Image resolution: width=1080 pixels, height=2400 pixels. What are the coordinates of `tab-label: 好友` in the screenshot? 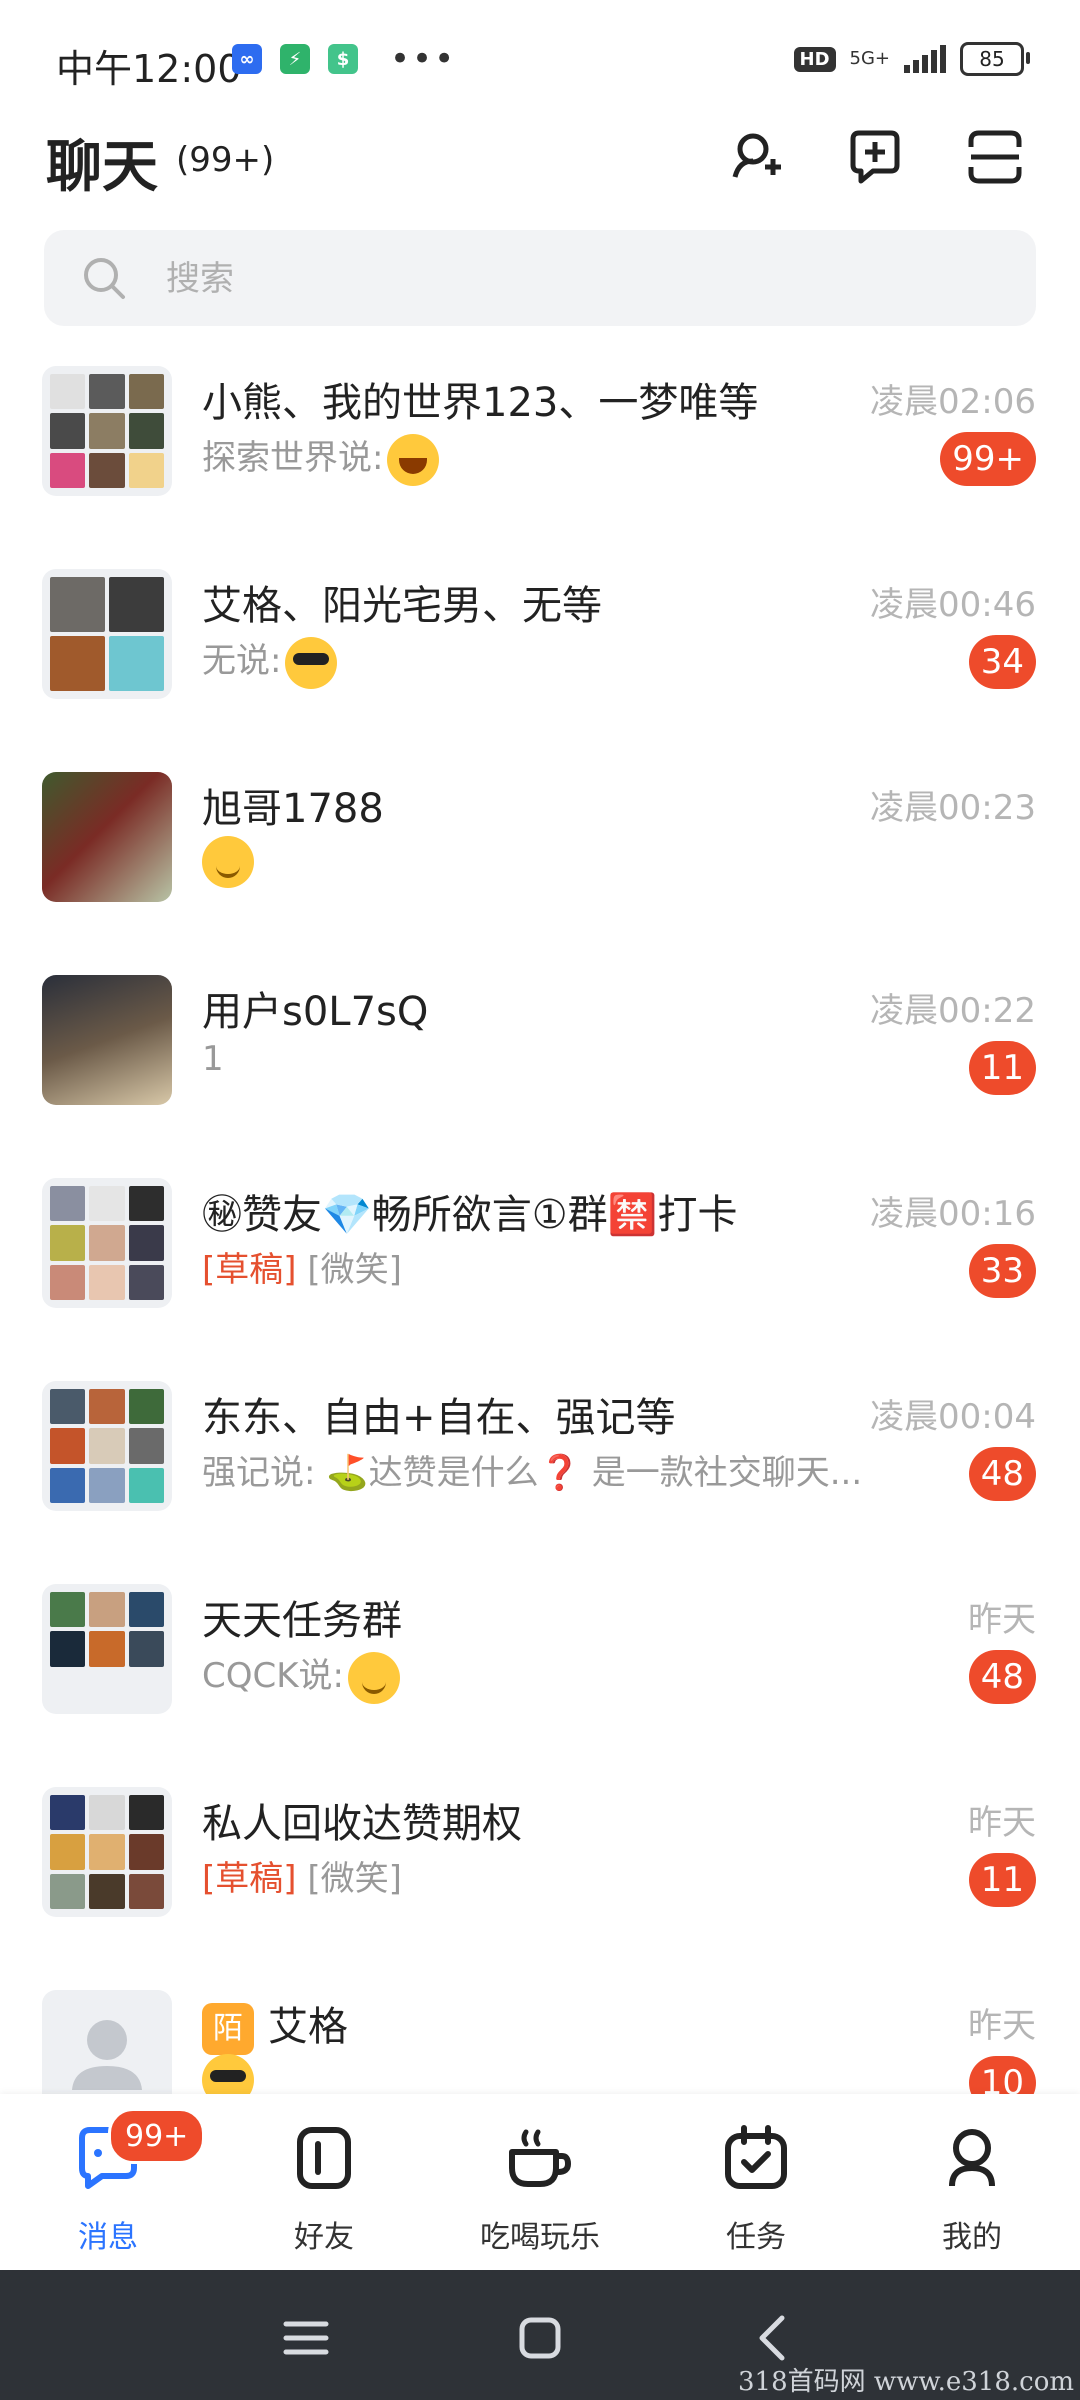 It's located at (324, 2237).